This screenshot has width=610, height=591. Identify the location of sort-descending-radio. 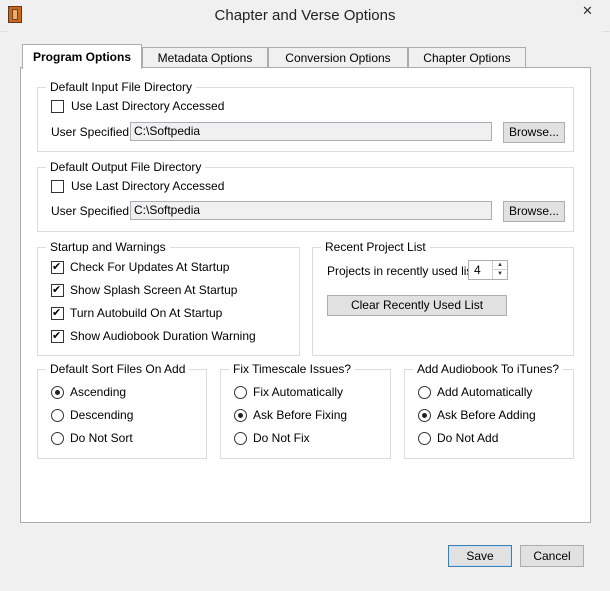
(57, 415).